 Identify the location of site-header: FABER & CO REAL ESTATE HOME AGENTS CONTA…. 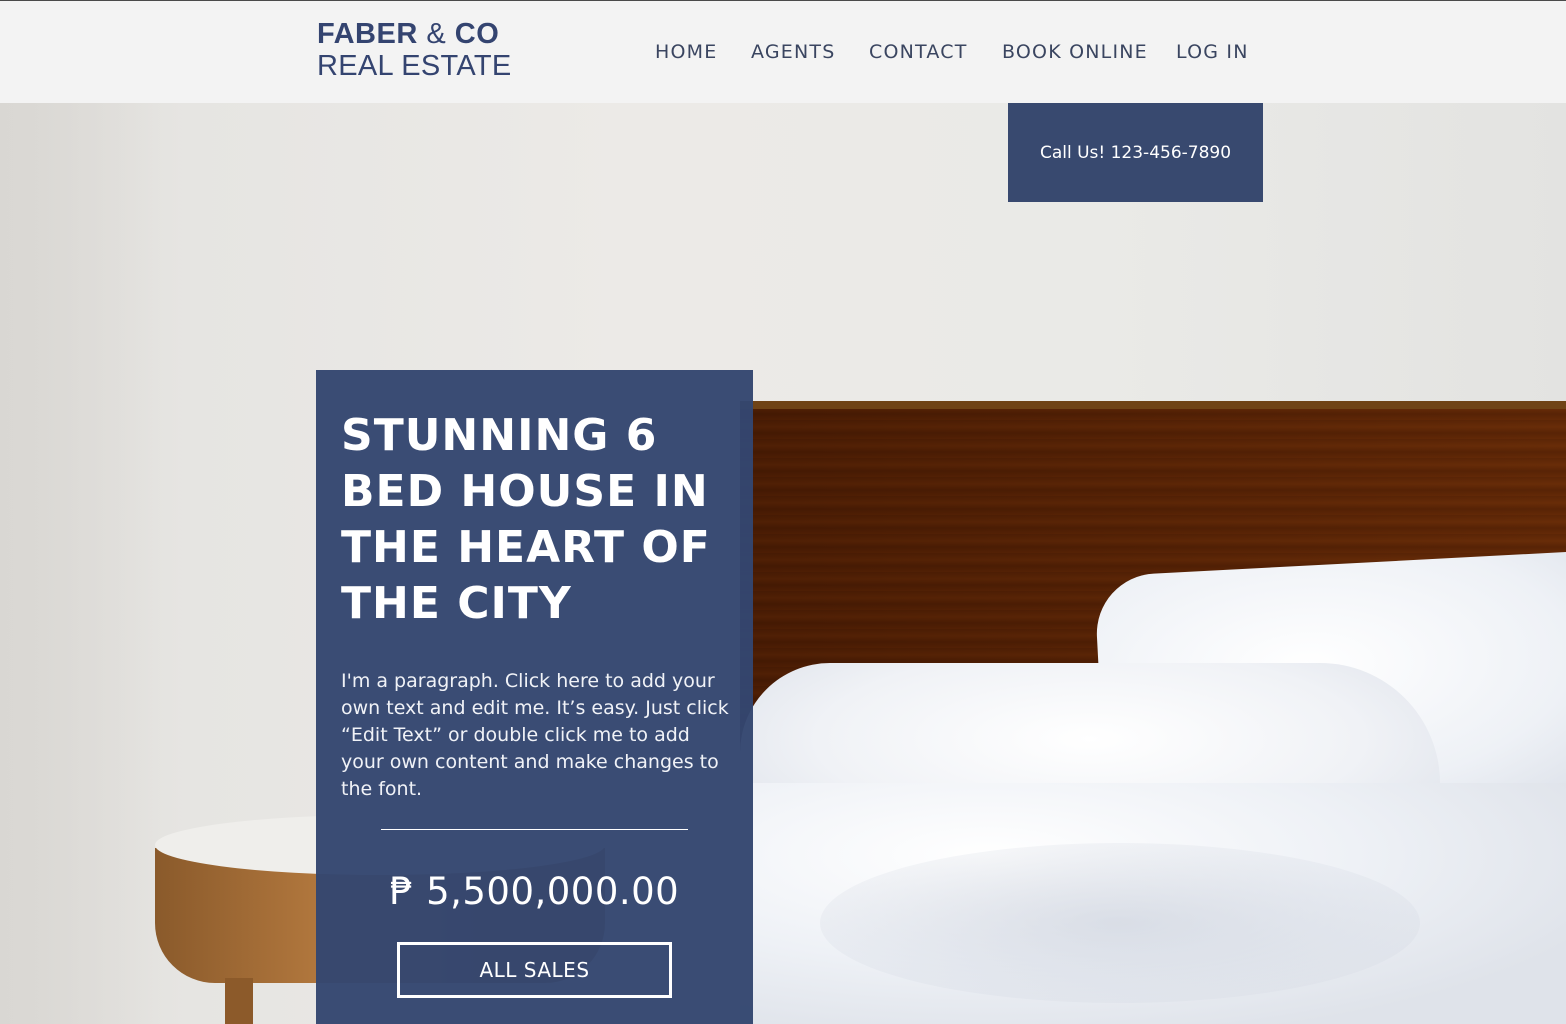
(783, 51).